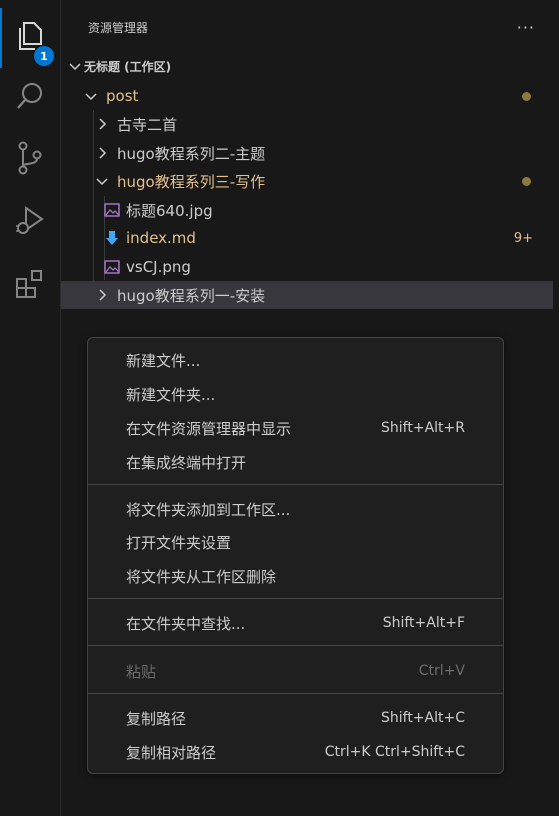 The width and height of the screenshot is (559, 816). What do you see at coordinates (169, 210) in the screenshot?
I see `tree-item-label: 标题640.jpg` at bounding box center [169, 210].